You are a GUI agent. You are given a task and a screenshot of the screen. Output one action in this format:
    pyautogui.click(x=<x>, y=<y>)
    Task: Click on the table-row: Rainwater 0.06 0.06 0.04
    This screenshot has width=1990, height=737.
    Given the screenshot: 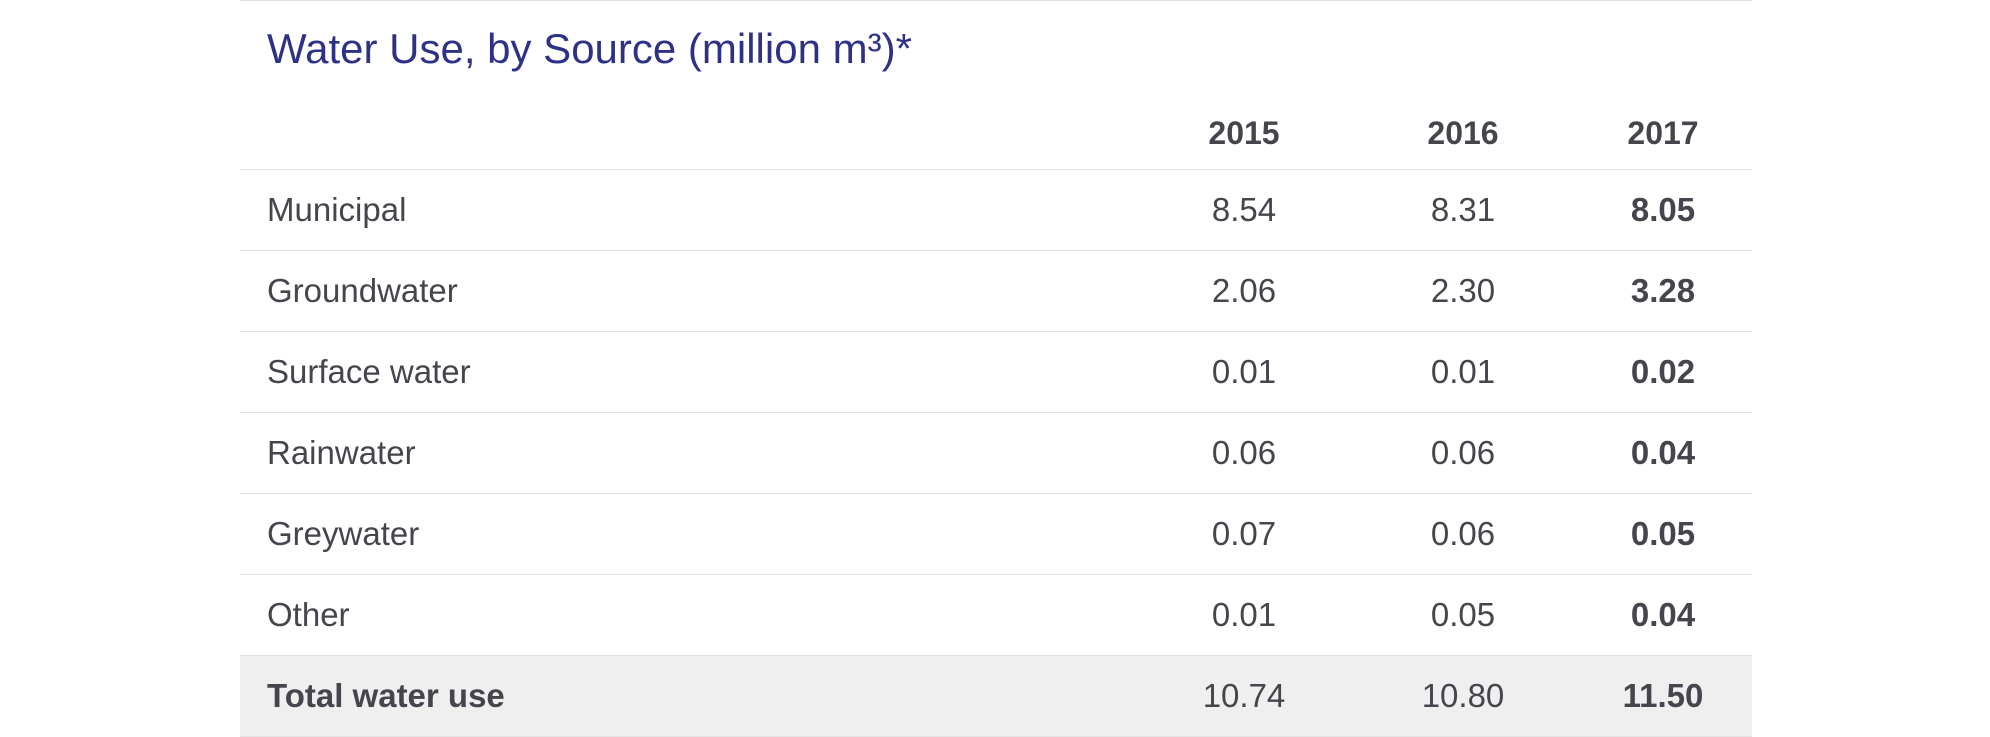 What is the action you would take?
    pyautogui.click(x=996, y=453)
    